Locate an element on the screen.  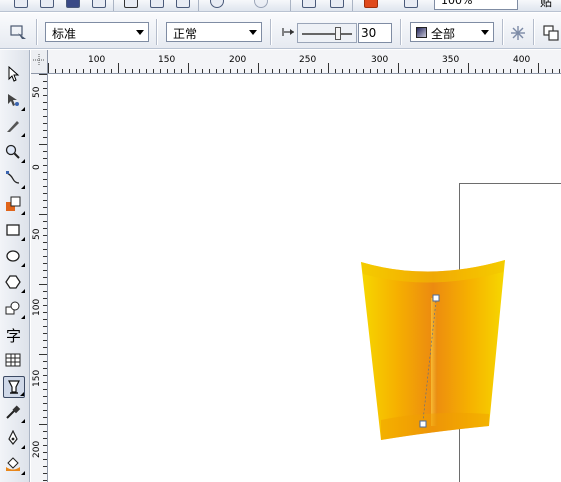
edit-transparency-icon is located at coordinates (19, 32).